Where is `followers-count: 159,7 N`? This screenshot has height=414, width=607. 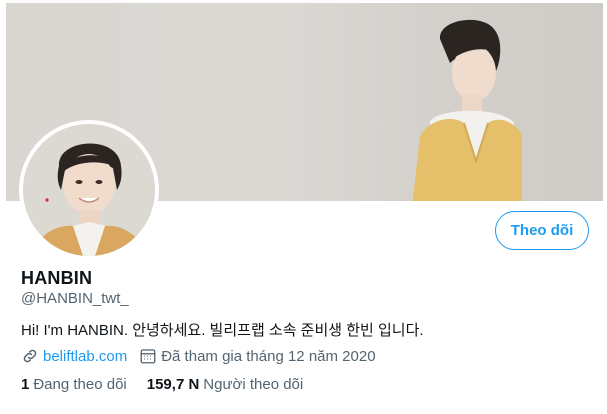 followers-count: 159,7 N is located at coordinates (173, 384).